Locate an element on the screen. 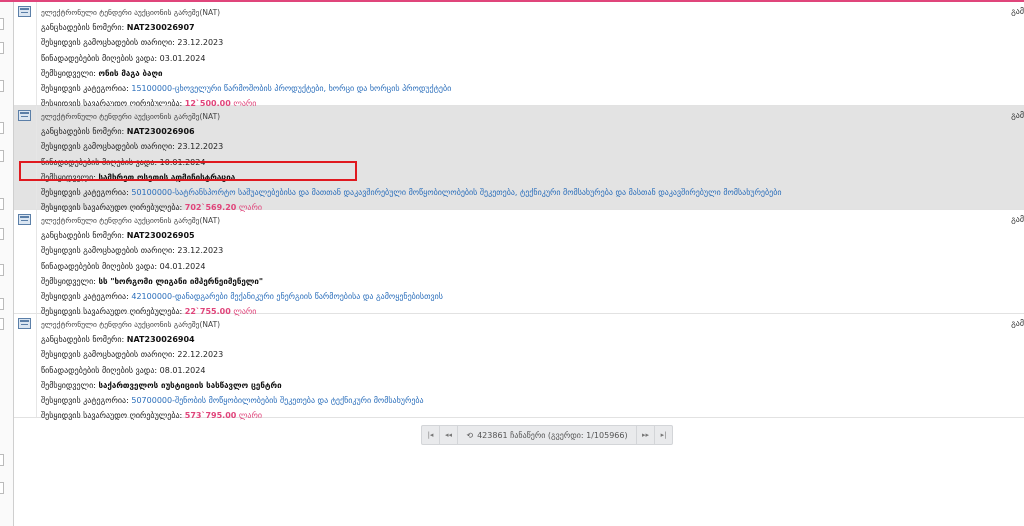 This screenshot has height=526, width=1024. buyer-name: ონის მაგა ბაღი is located at coordinates (130, 73).